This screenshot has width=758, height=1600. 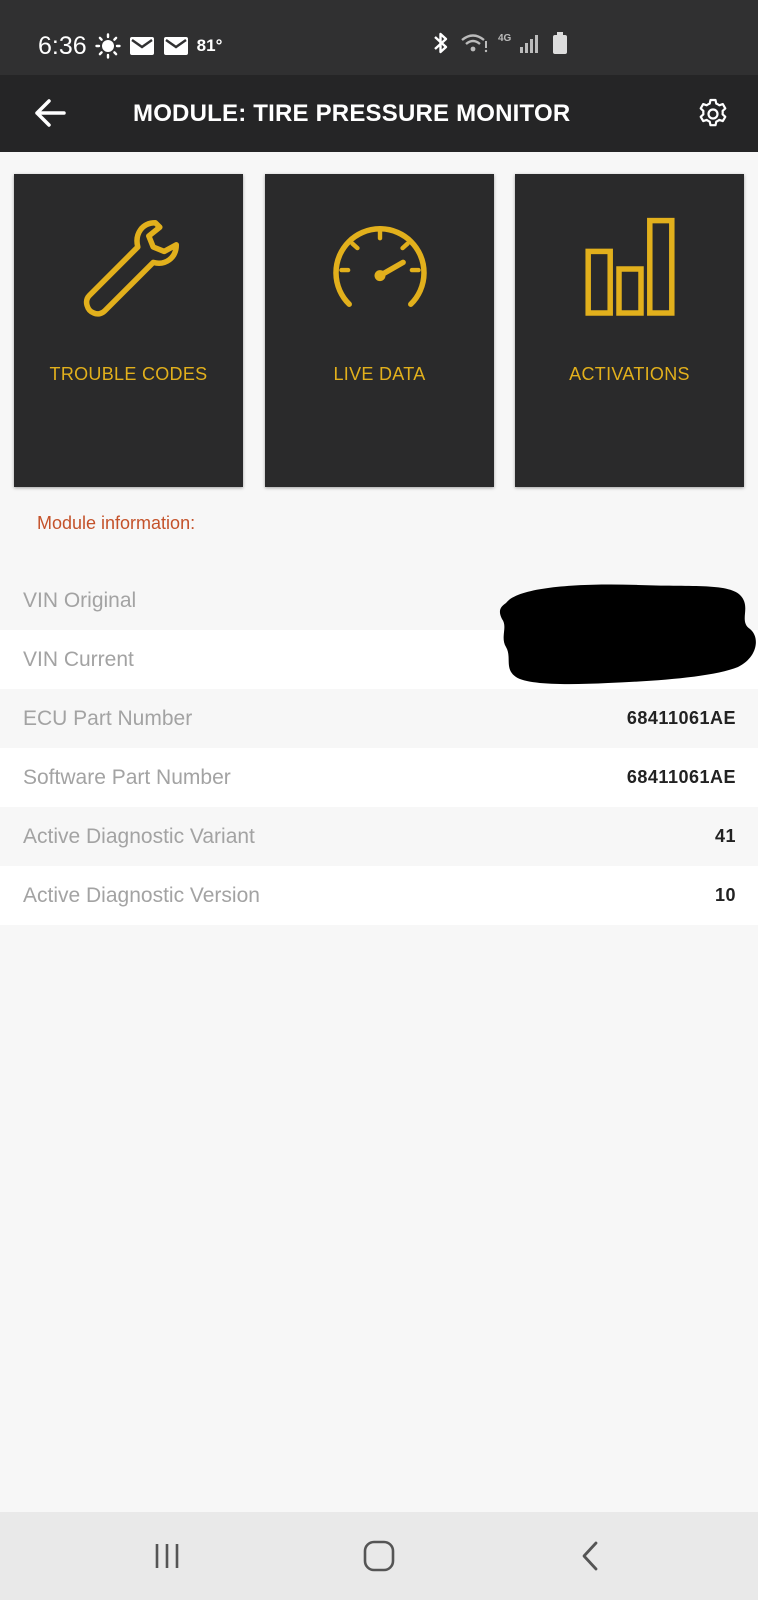 What do you see at coordinates (505, 38) in the screenshot?
I see `network-type: 4G` at bounding box center [505, 38].